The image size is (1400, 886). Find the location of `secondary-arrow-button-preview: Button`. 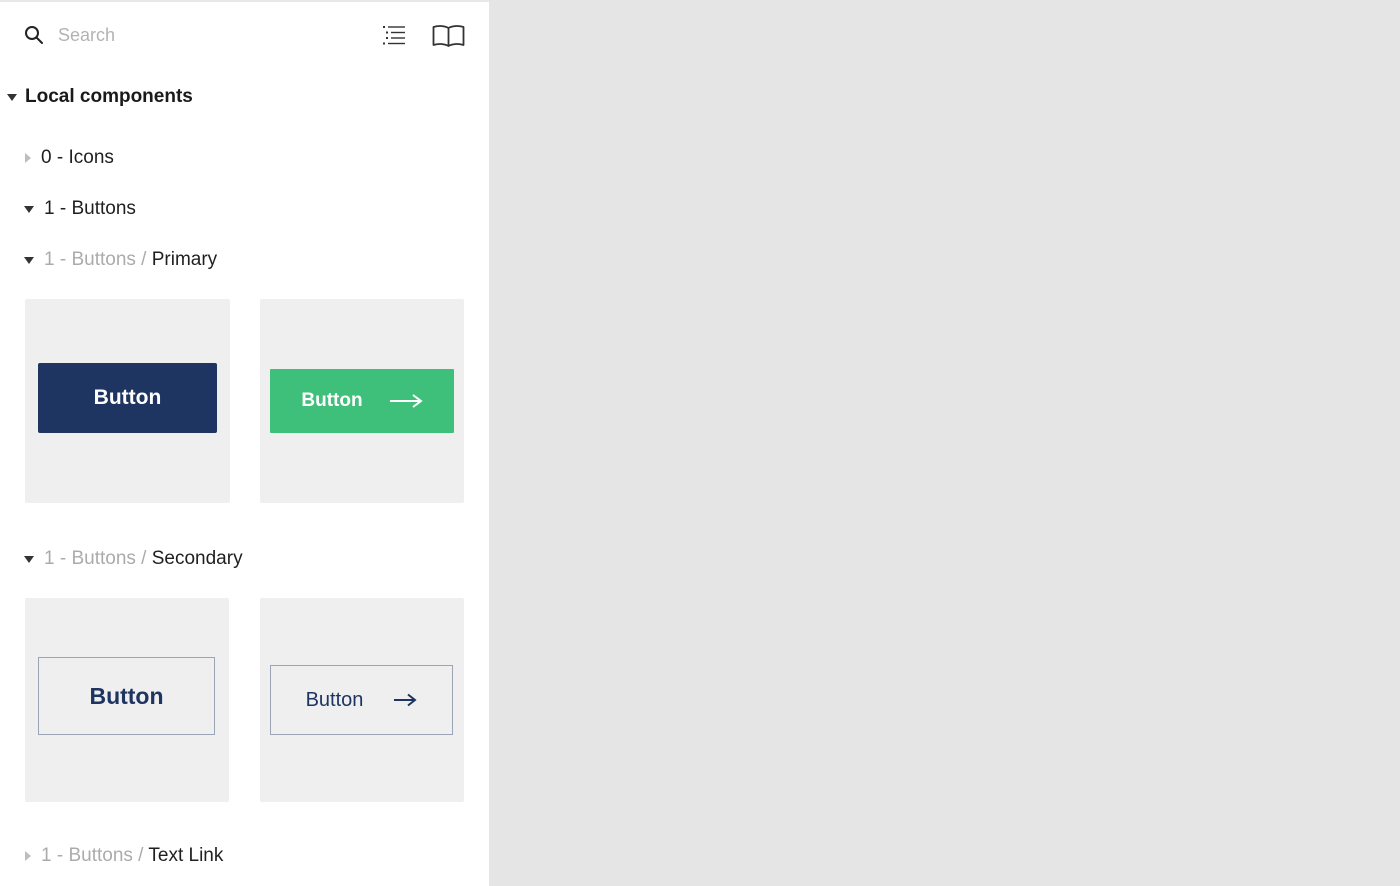

secondary-arrow-button-preview: Button is located at coordinates (361, 700).